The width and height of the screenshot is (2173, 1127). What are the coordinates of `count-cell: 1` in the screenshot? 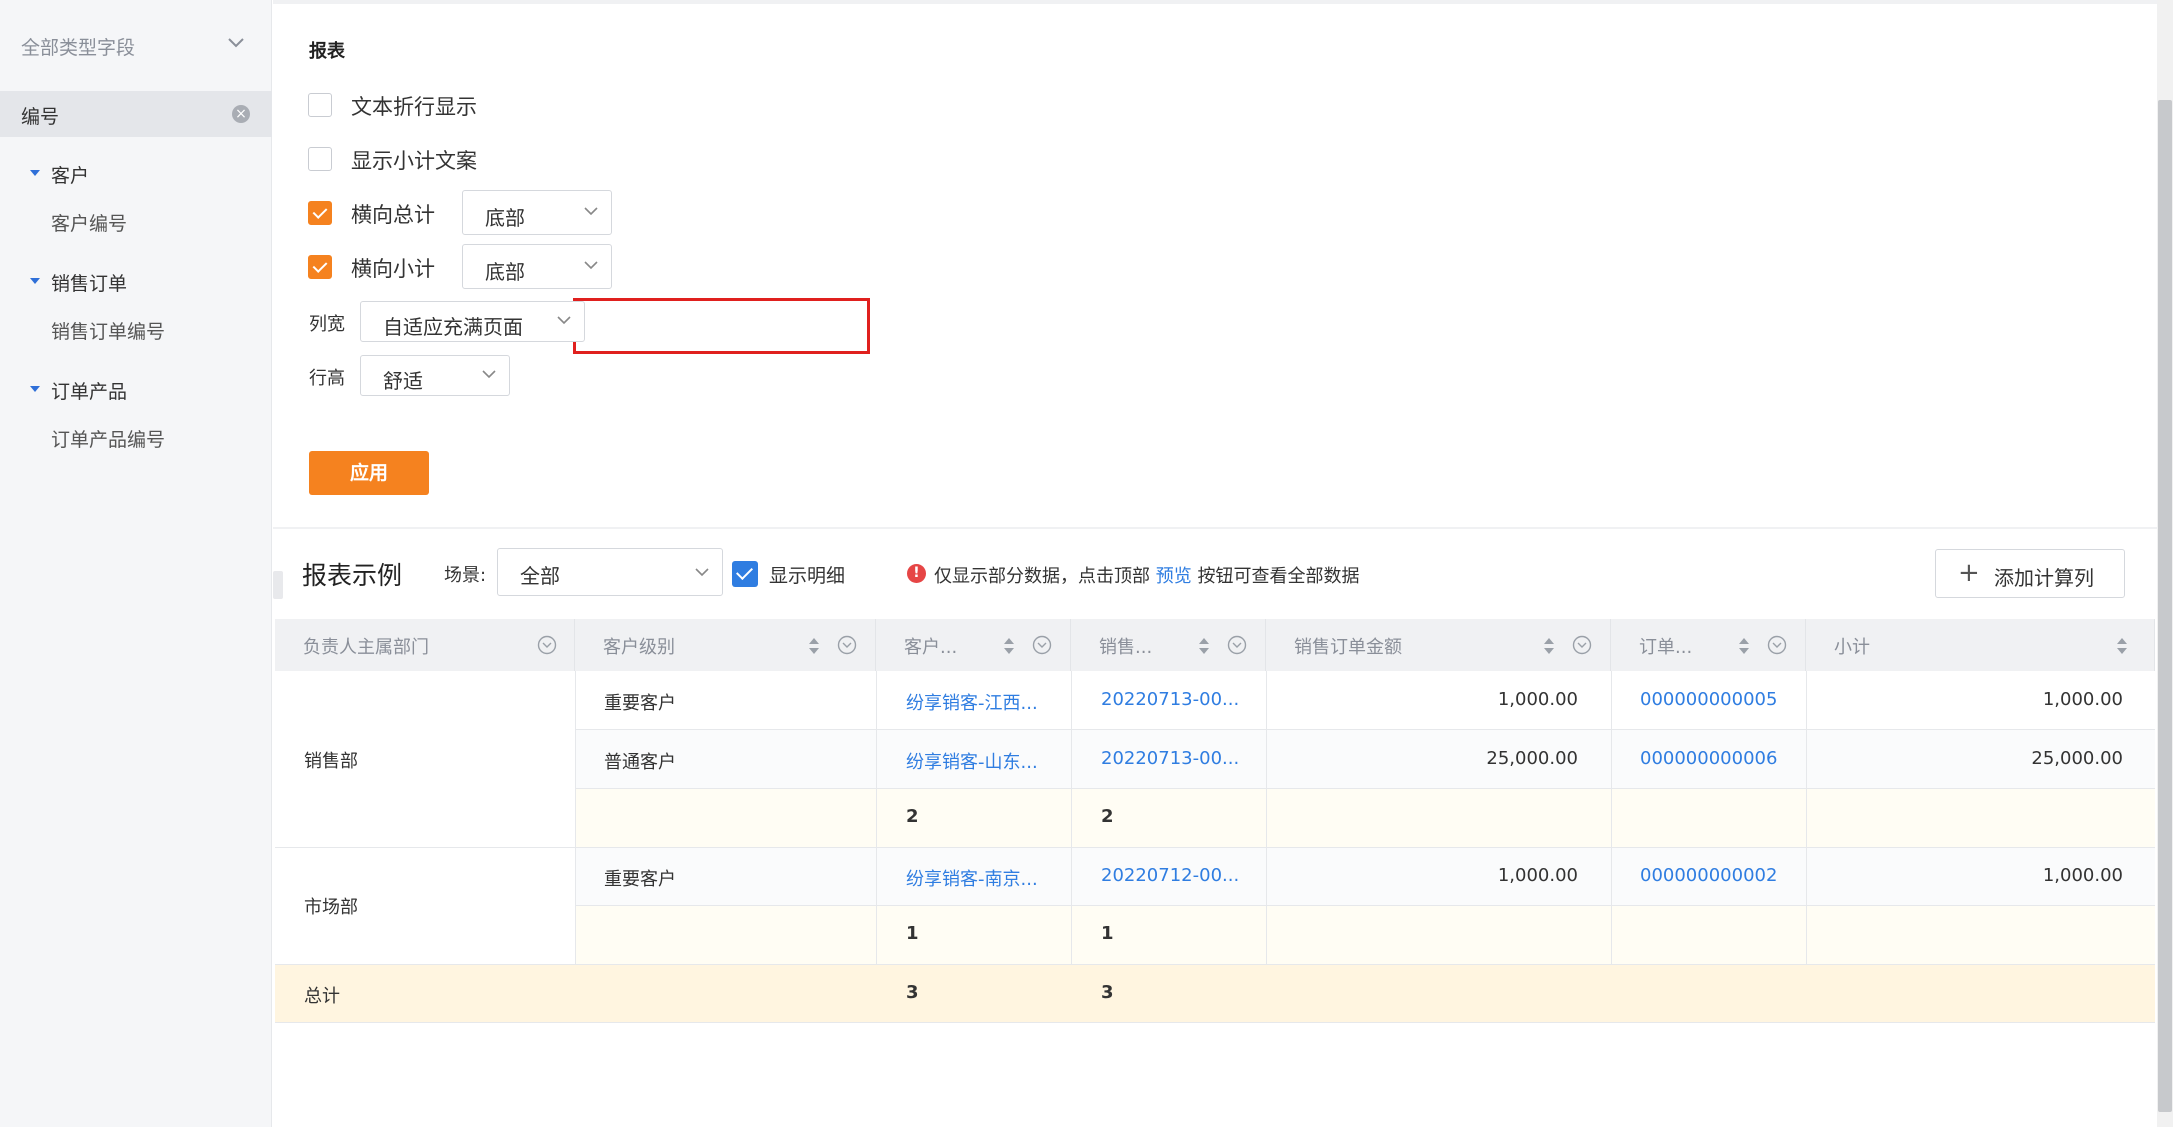 It's located at (912, 933).